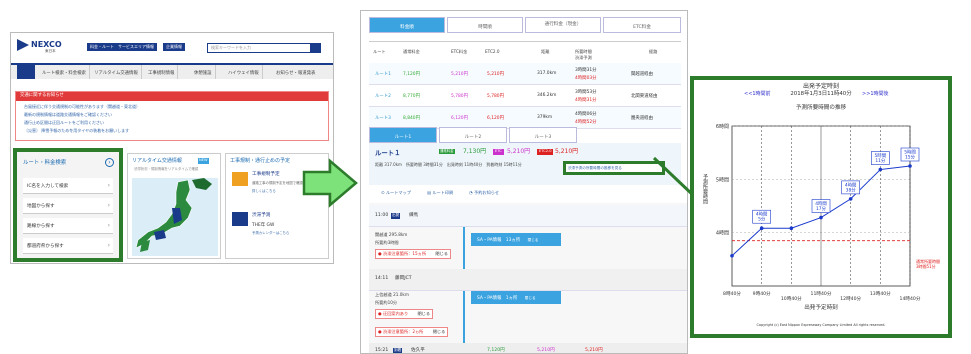 The height and width of the screenshot is (354, 971). Describe the element at coordinates (473, 135) in the screenshot. I see `route-tab-2: ルート2` at that location.